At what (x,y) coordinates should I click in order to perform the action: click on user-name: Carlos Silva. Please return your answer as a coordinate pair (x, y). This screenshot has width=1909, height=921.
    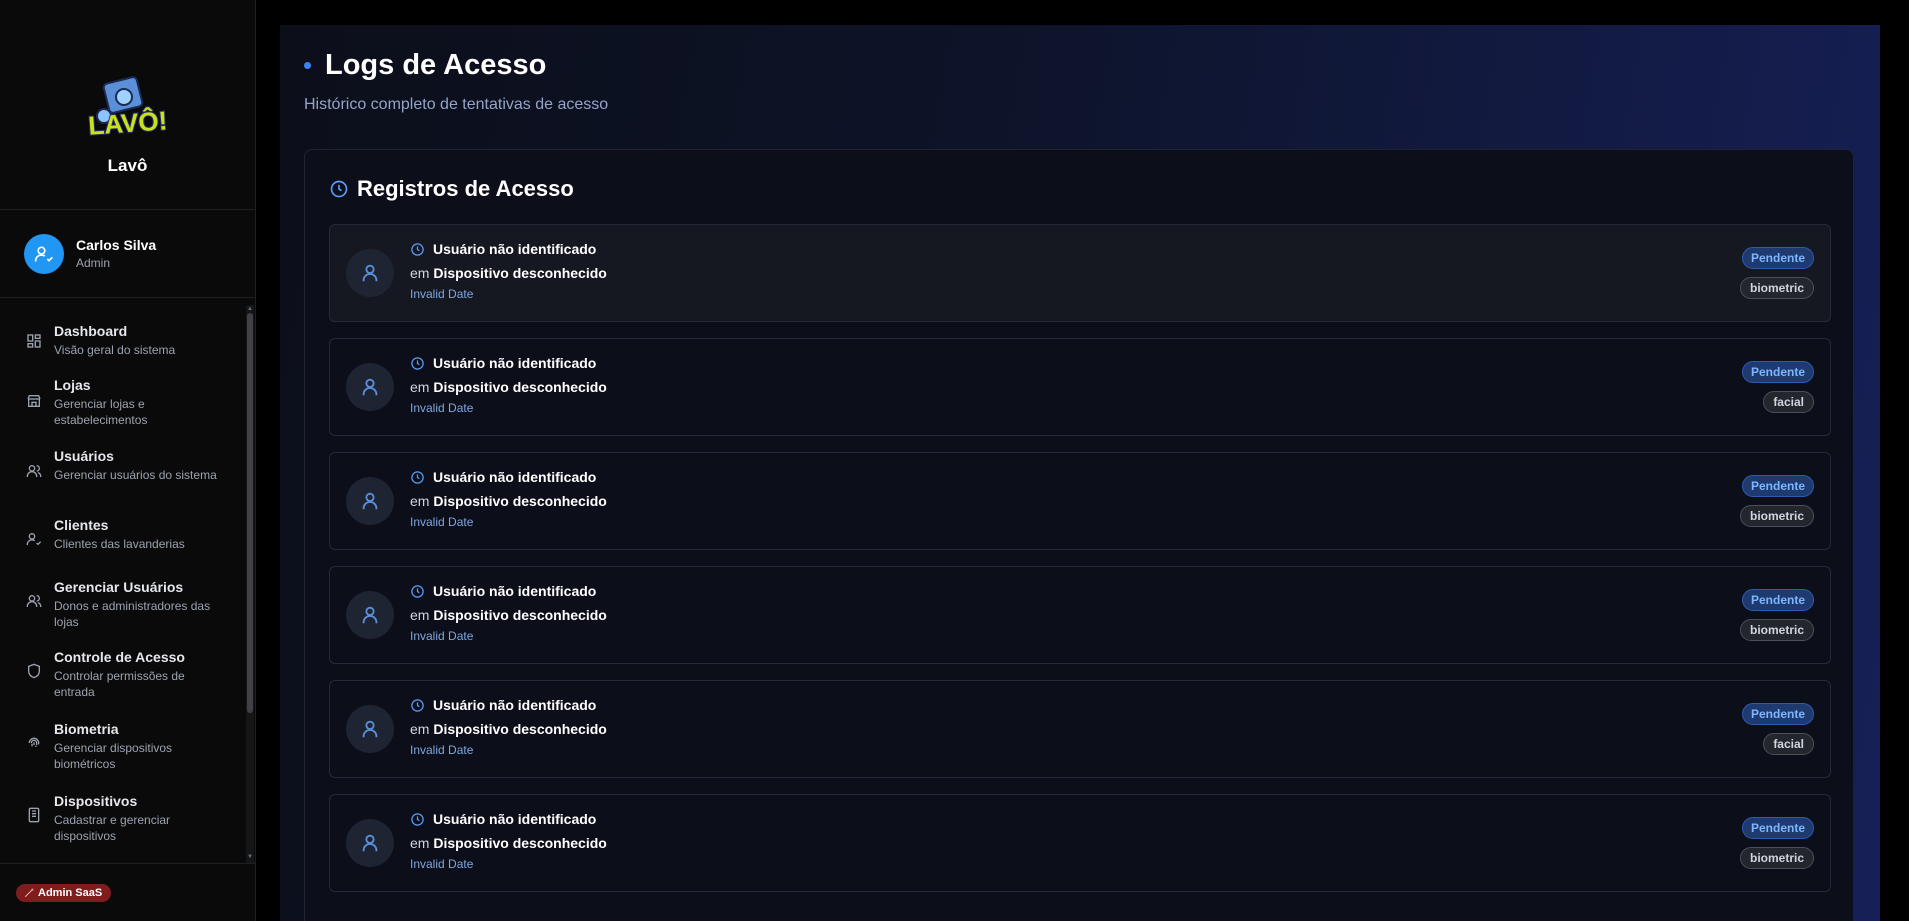
    Looking at the image, I should click on (116, 245).